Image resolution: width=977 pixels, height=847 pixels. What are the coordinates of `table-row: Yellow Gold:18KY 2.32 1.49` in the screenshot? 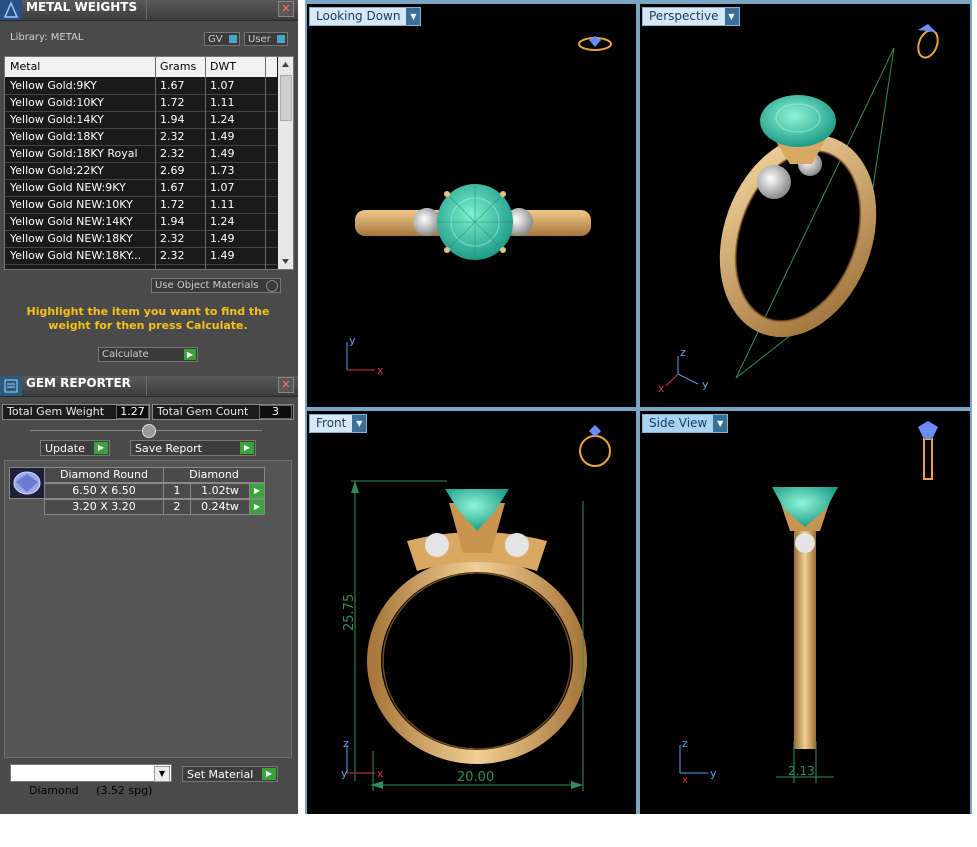 It's located at (141, 137).